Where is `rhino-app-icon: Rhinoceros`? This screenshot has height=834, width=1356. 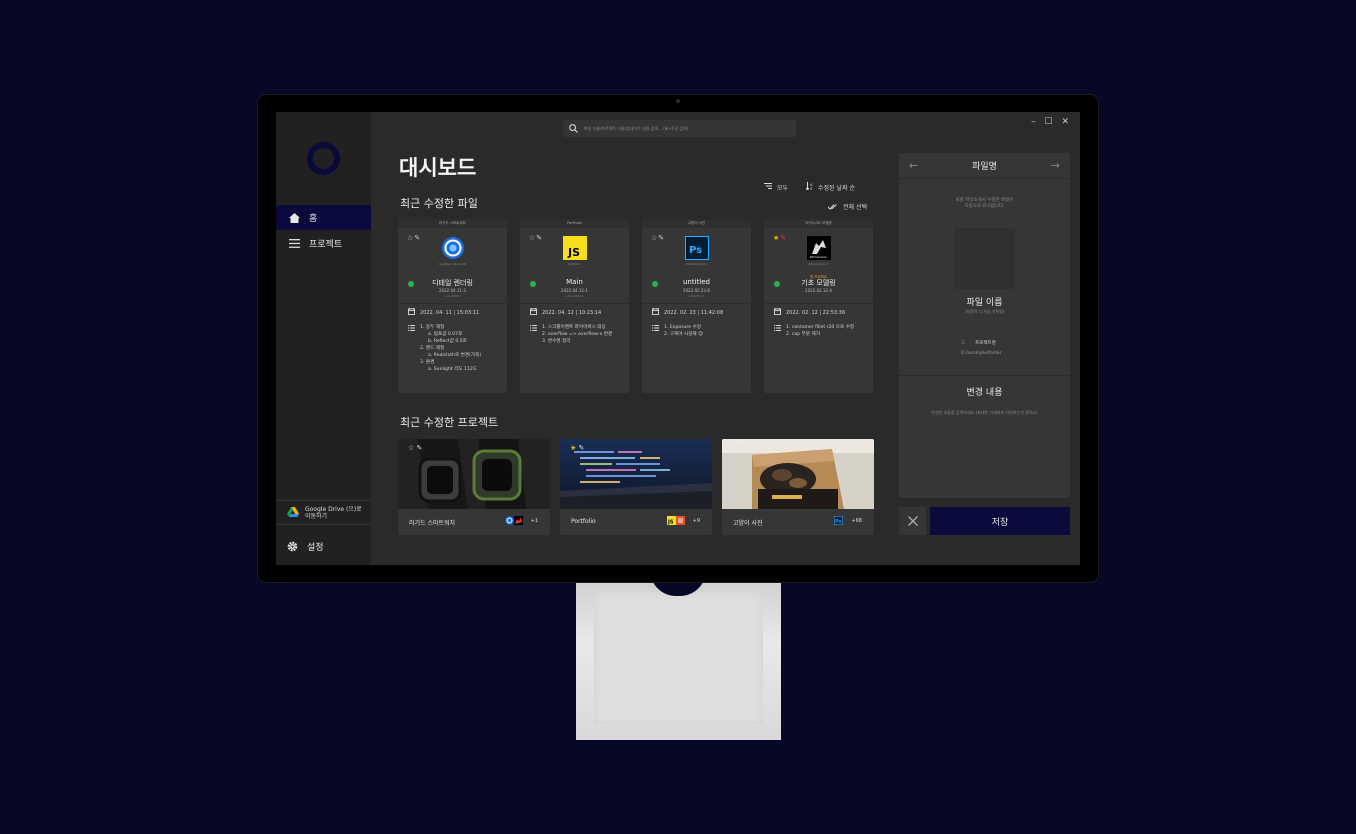 rhino-app-icon: Rhinoceros is located at coordinates (819, 248).